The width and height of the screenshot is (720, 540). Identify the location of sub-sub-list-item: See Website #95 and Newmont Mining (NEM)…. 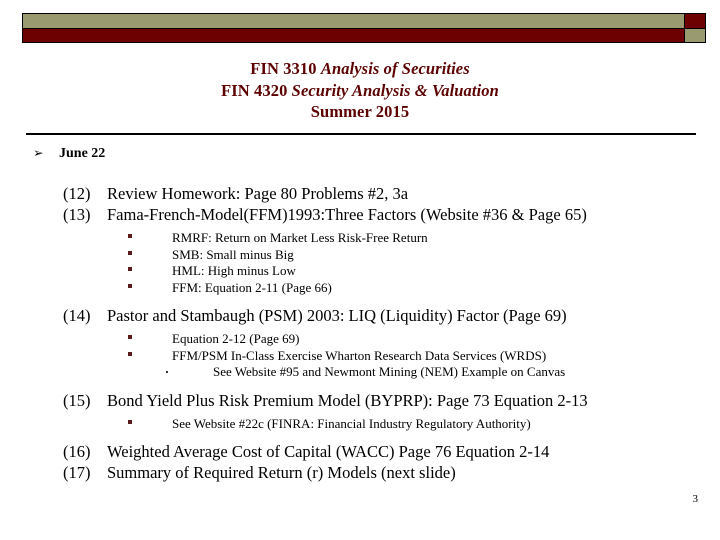
(360, 372).